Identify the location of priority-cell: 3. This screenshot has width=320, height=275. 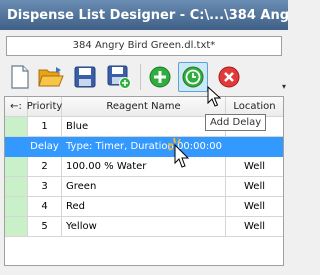
(45, 187).